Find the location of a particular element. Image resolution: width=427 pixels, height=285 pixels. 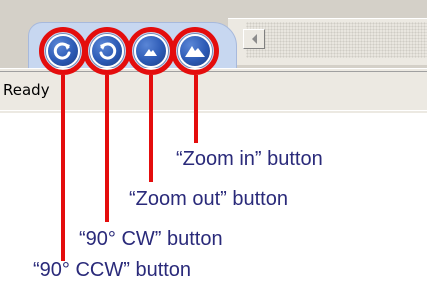

highlight-ring-zoom-out is located at coordinates (151, 51).